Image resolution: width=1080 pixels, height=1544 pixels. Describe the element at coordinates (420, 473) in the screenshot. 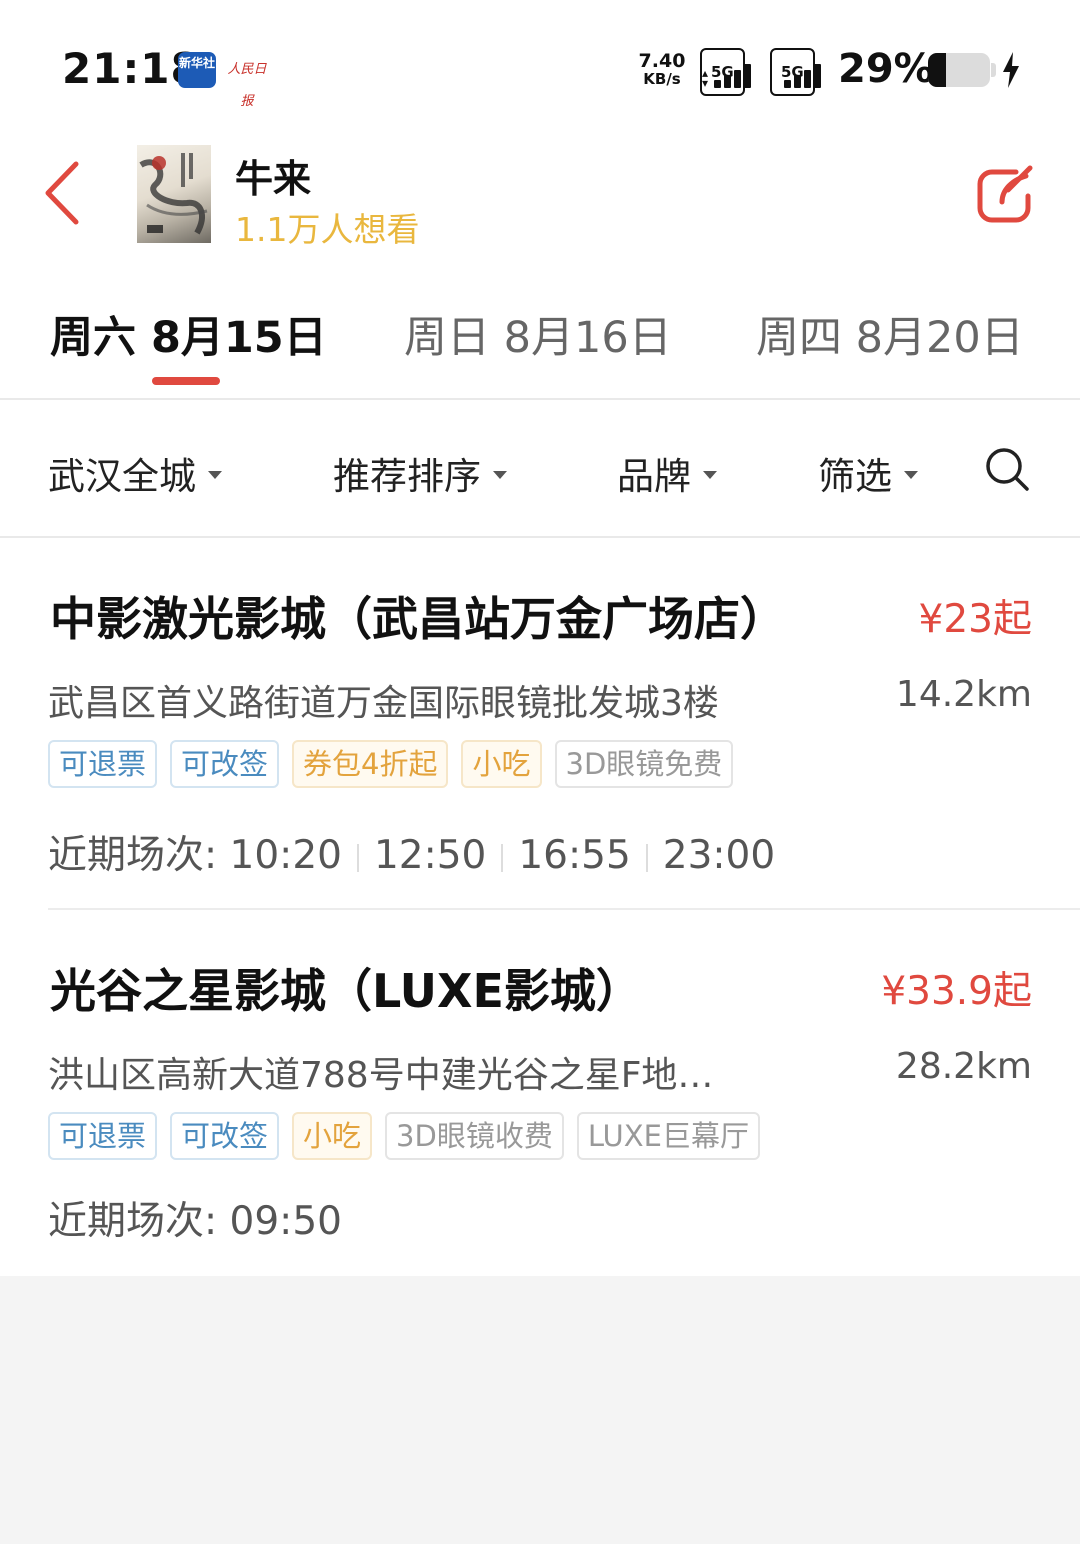

I see `sort-dropdown: 推荐排序` at that location.